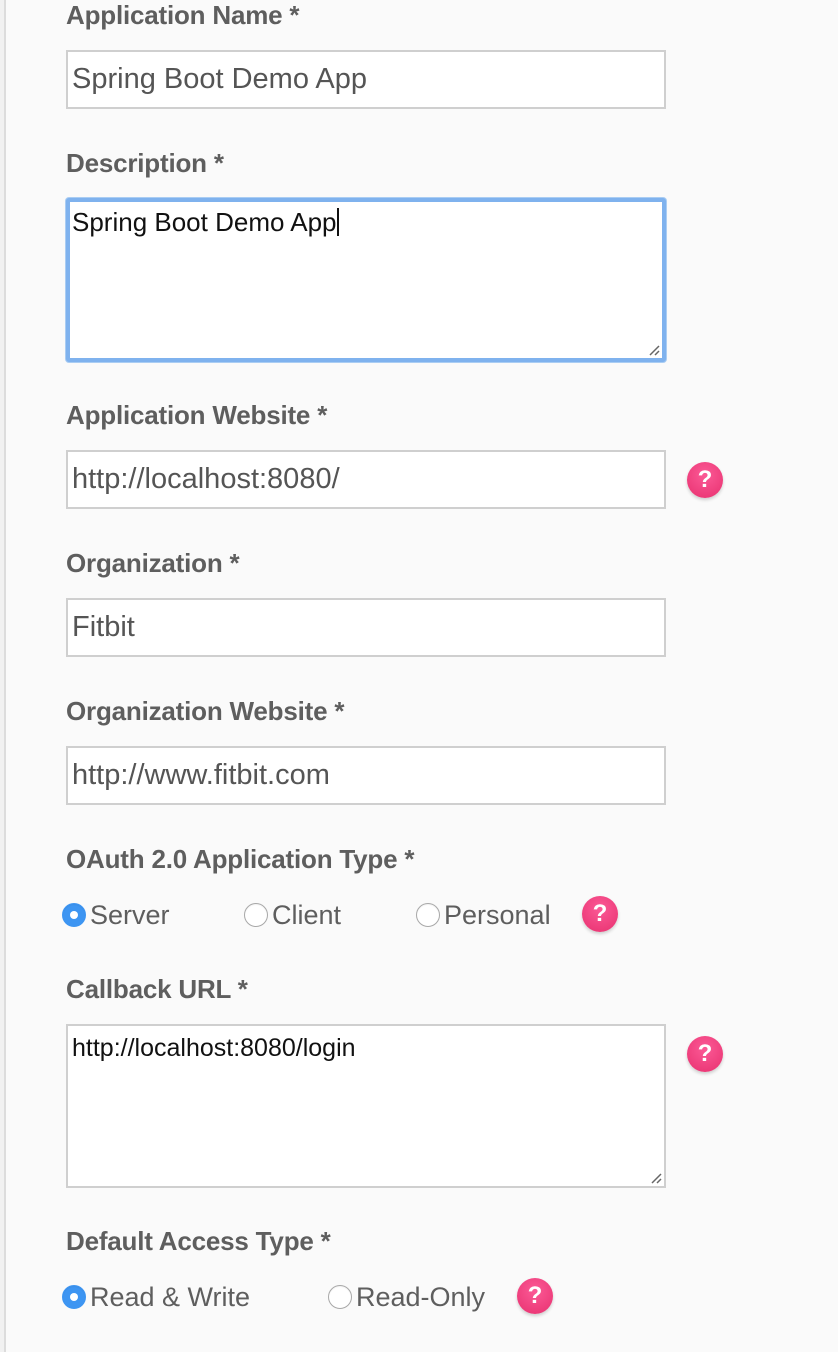 The image size is (838, 1352). What do you see at coordinates (366, 79) in the screenshot?
I see `application-name-input` at bounding box center [366, 79].